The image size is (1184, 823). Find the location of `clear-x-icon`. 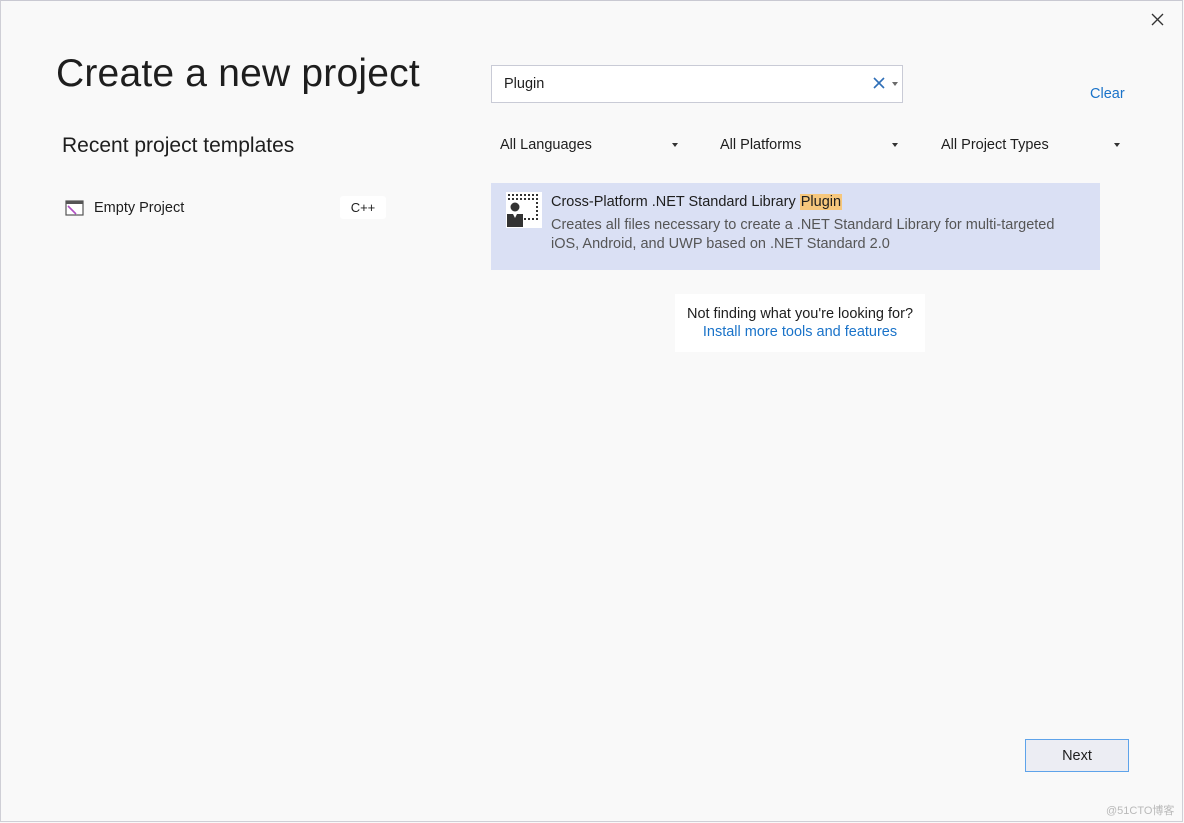

clear-x-icon is located at coordinates (879, 83).